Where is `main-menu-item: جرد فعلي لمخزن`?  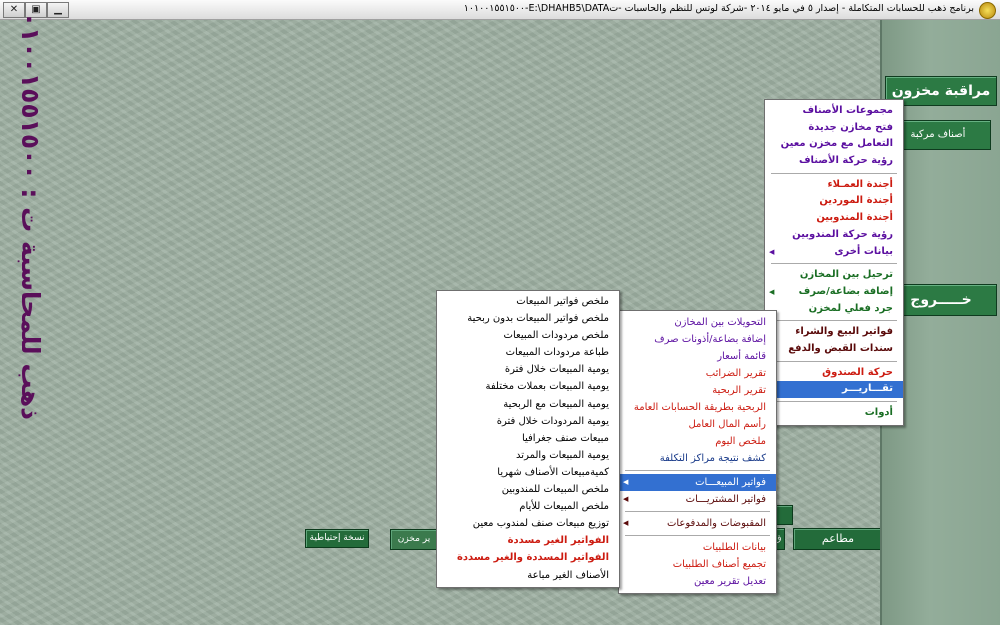
main-menu-item: جرد فعلي لمخزن is located at coordinates (834, 309).